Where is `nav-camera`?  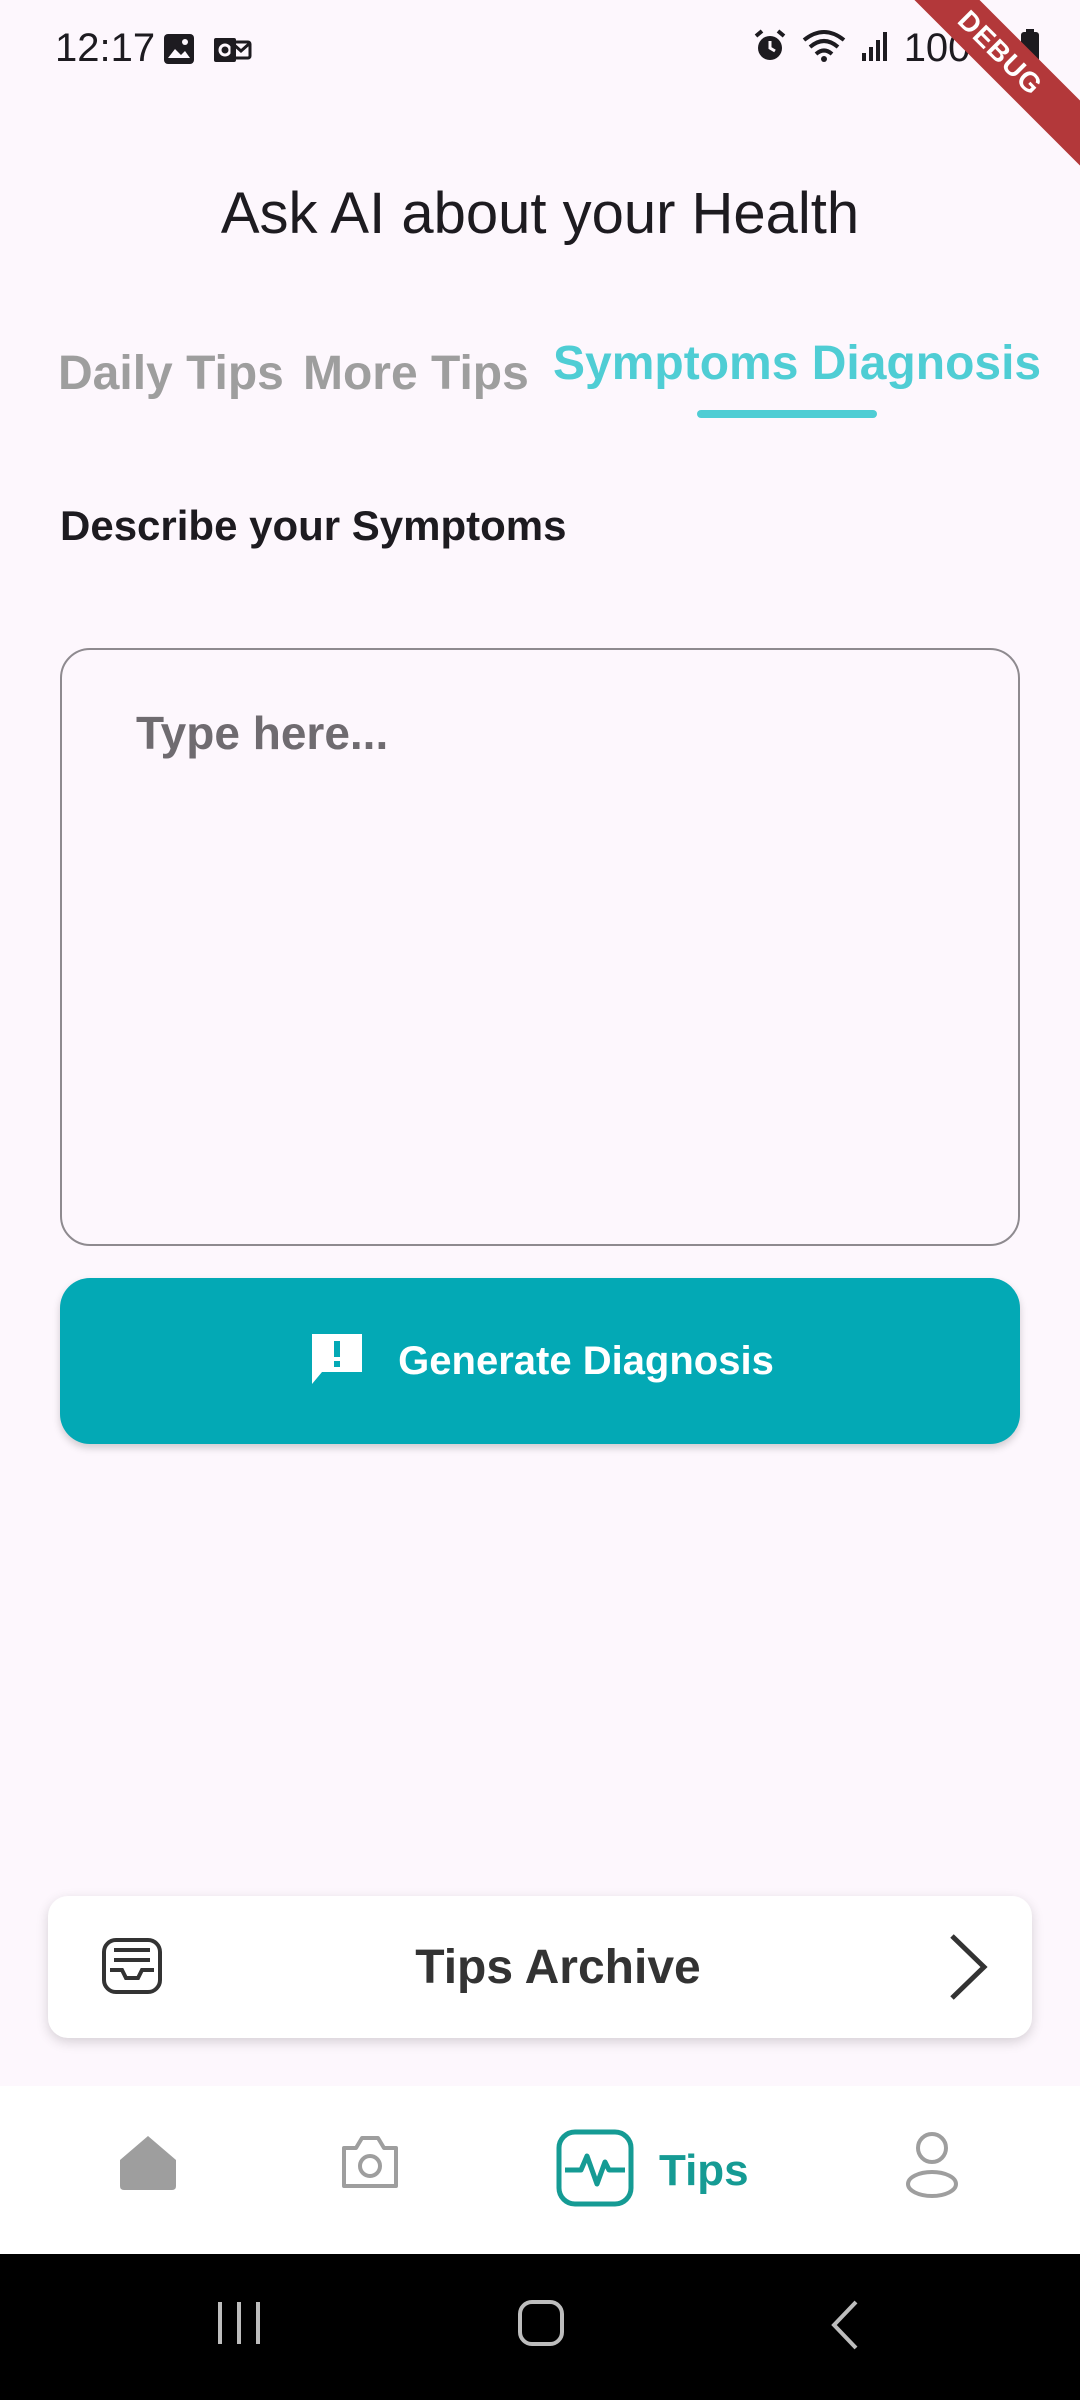
nav-camera is located at coordinates (370, 2164).